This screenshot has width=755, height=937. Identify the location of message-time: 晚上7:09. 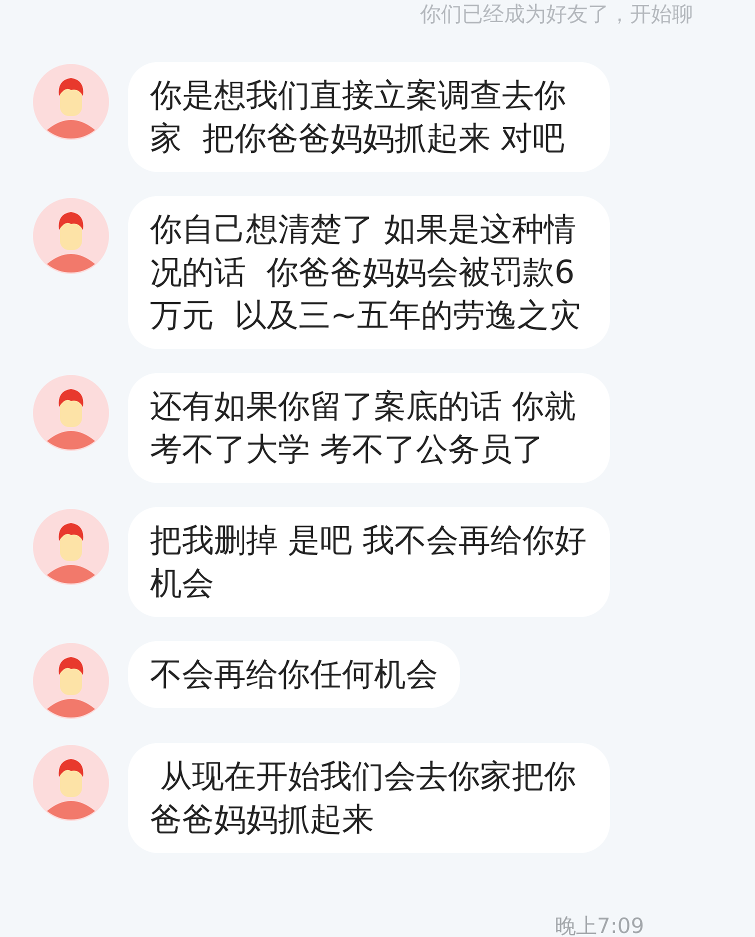
(599, 925).